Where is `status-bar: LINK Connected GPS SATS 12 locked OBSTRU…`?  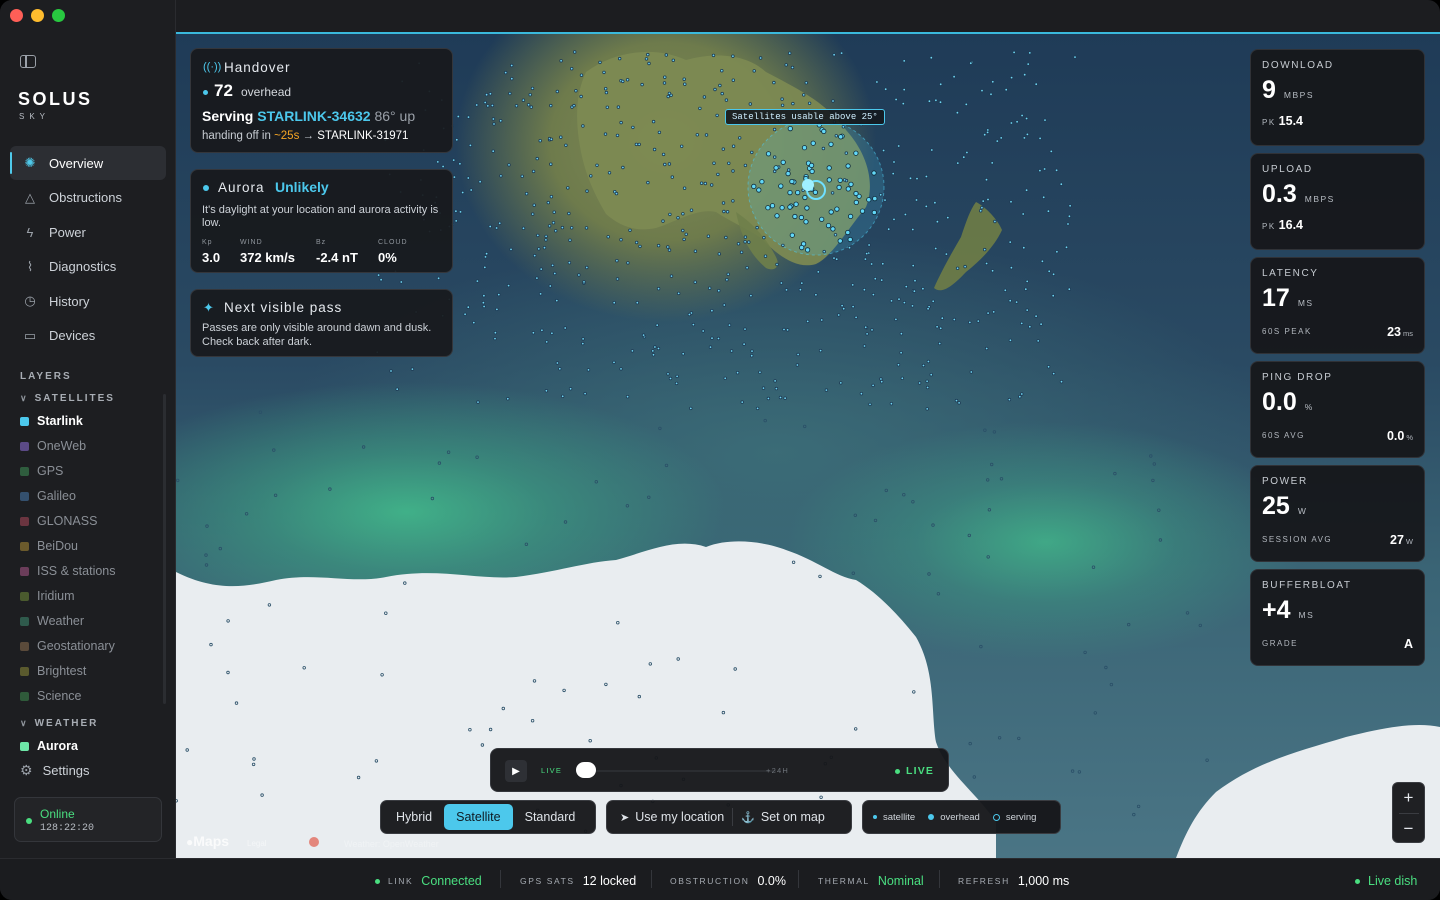
status-bar: LINK Connected GPS SATS 12 locked OBSTRU… is located at coordinates (720, 879).